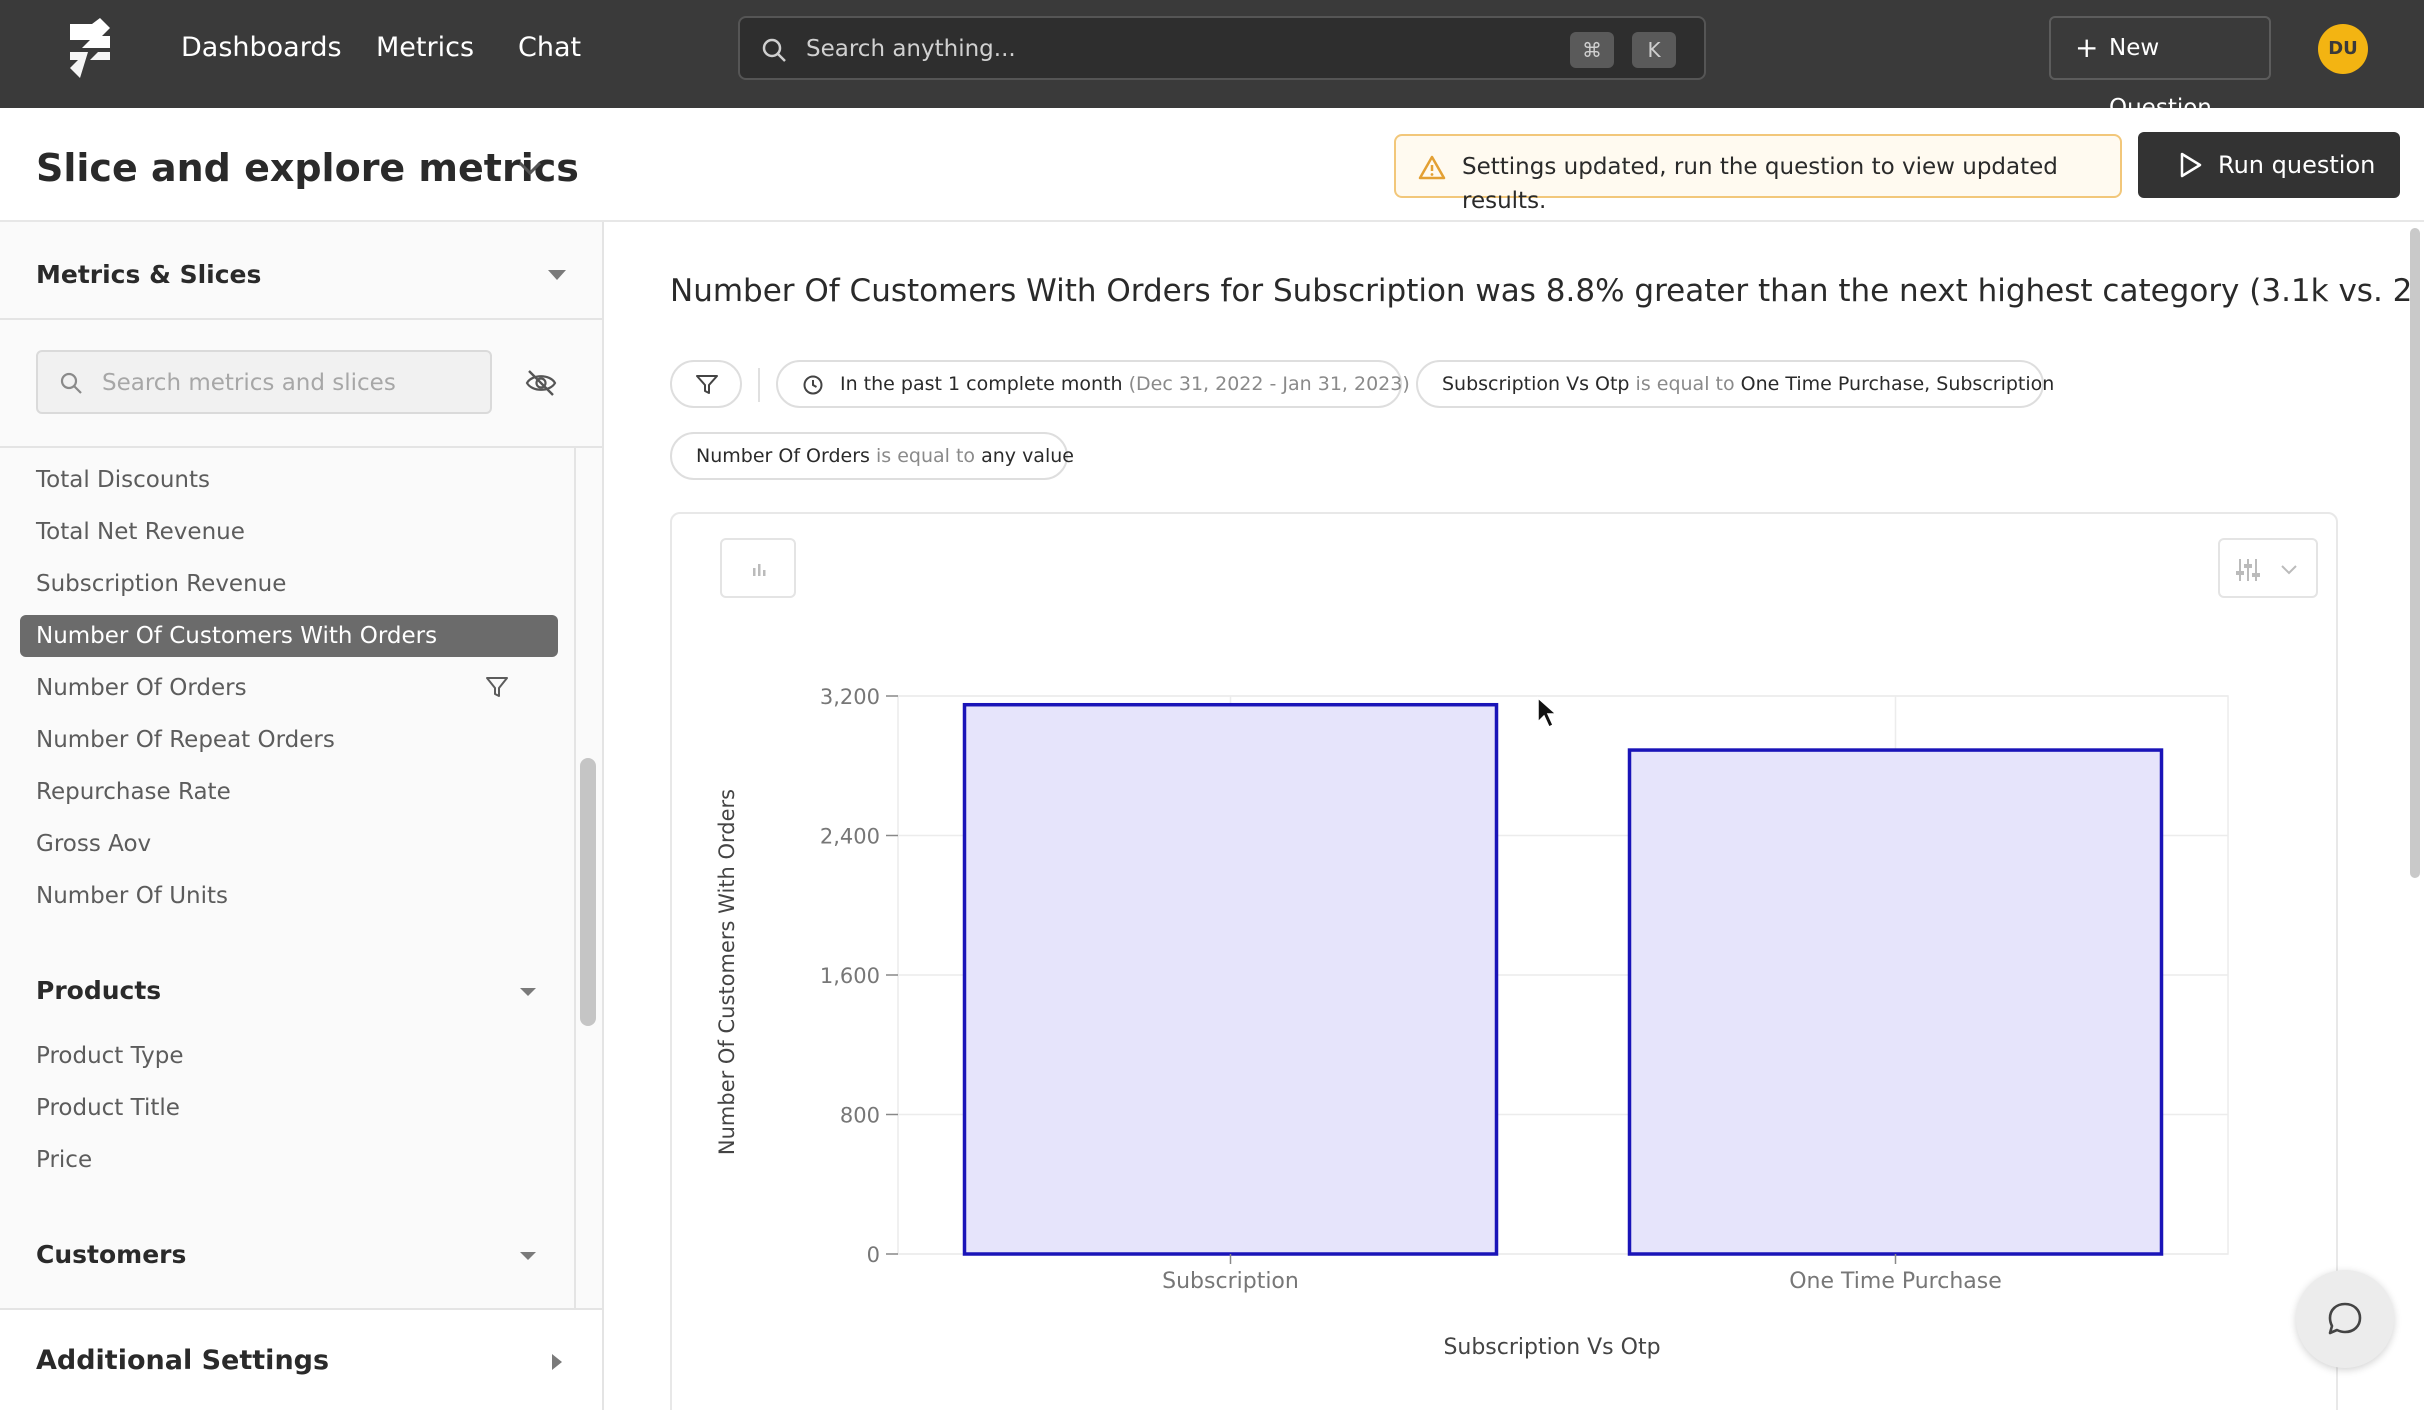 The width and height of the screenshot is (2424, 1410). Describe the element at coordinates (981, 384) in the screenshot. I see `date-filter-label: In the past 1 complete month` at that location.